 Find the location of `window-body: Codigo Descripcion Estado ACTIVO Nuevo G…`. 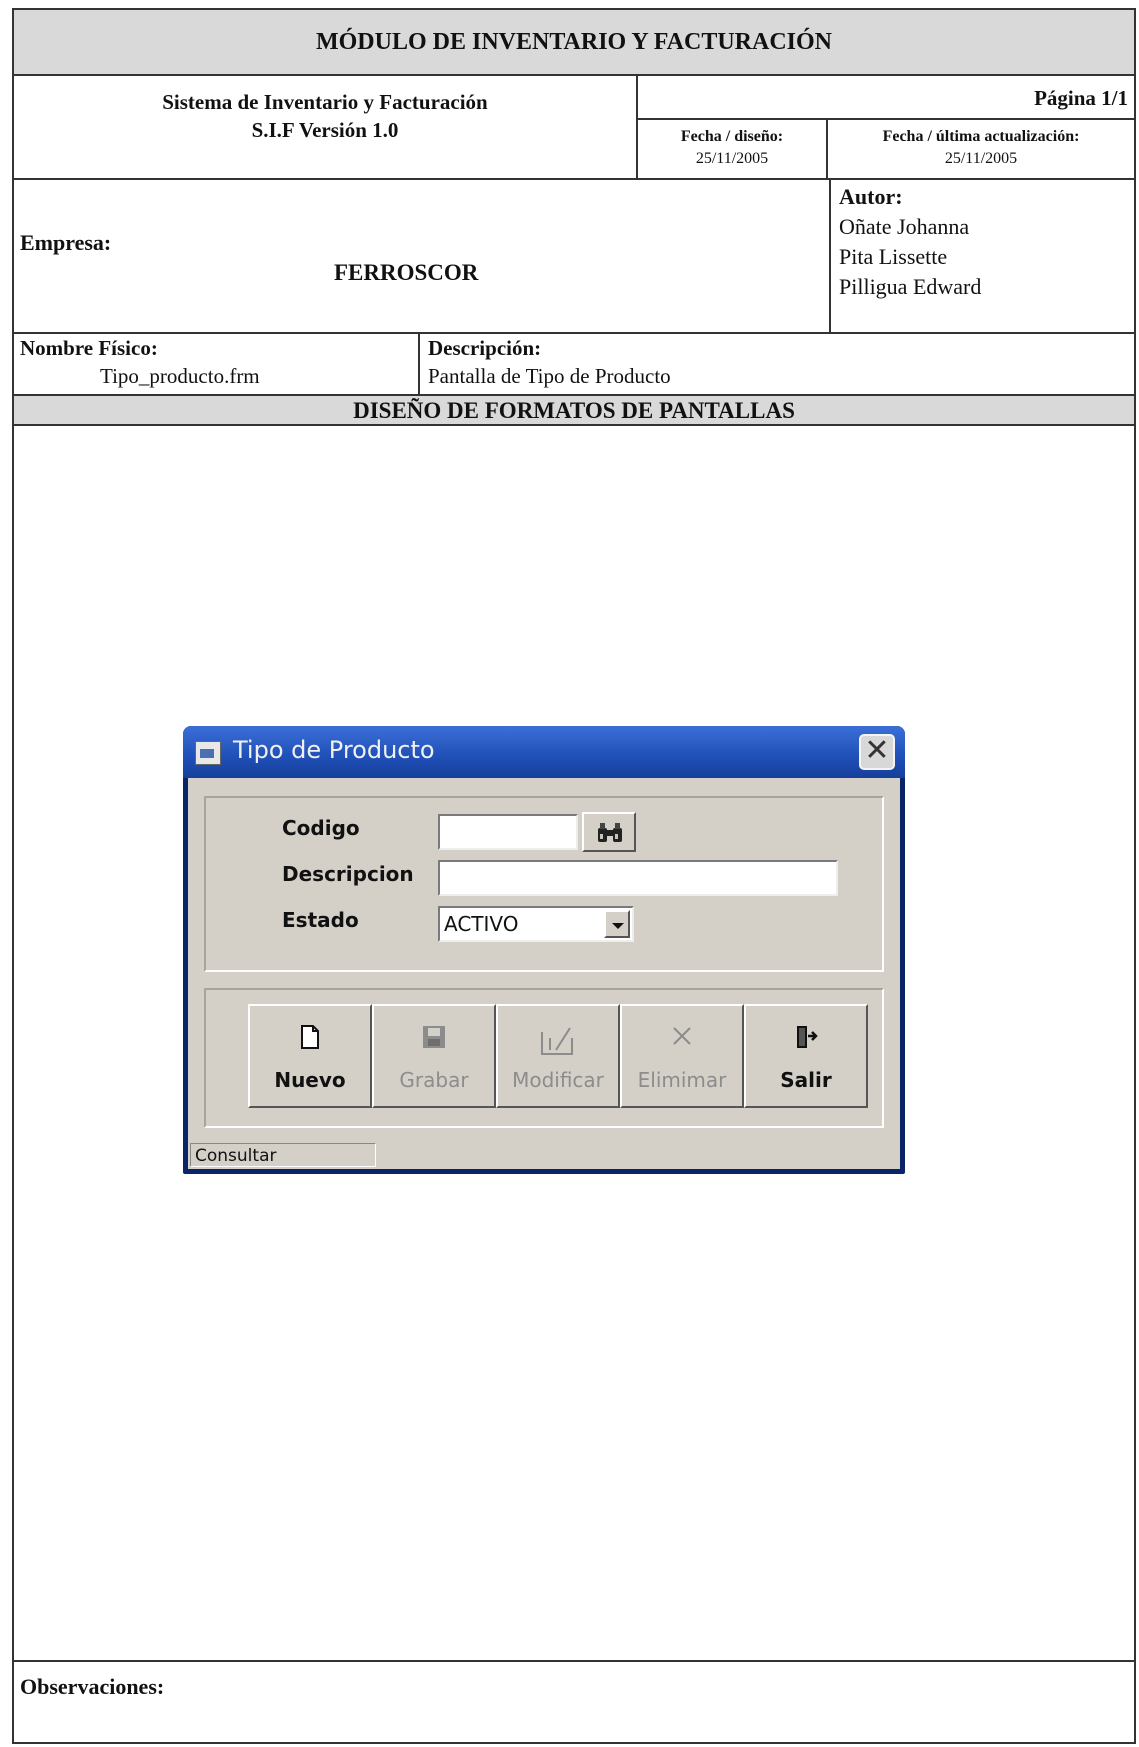

window-body: Codigo Descripcion Estado ACTIVO Nuevo G… is located at coordinates (544, 973).